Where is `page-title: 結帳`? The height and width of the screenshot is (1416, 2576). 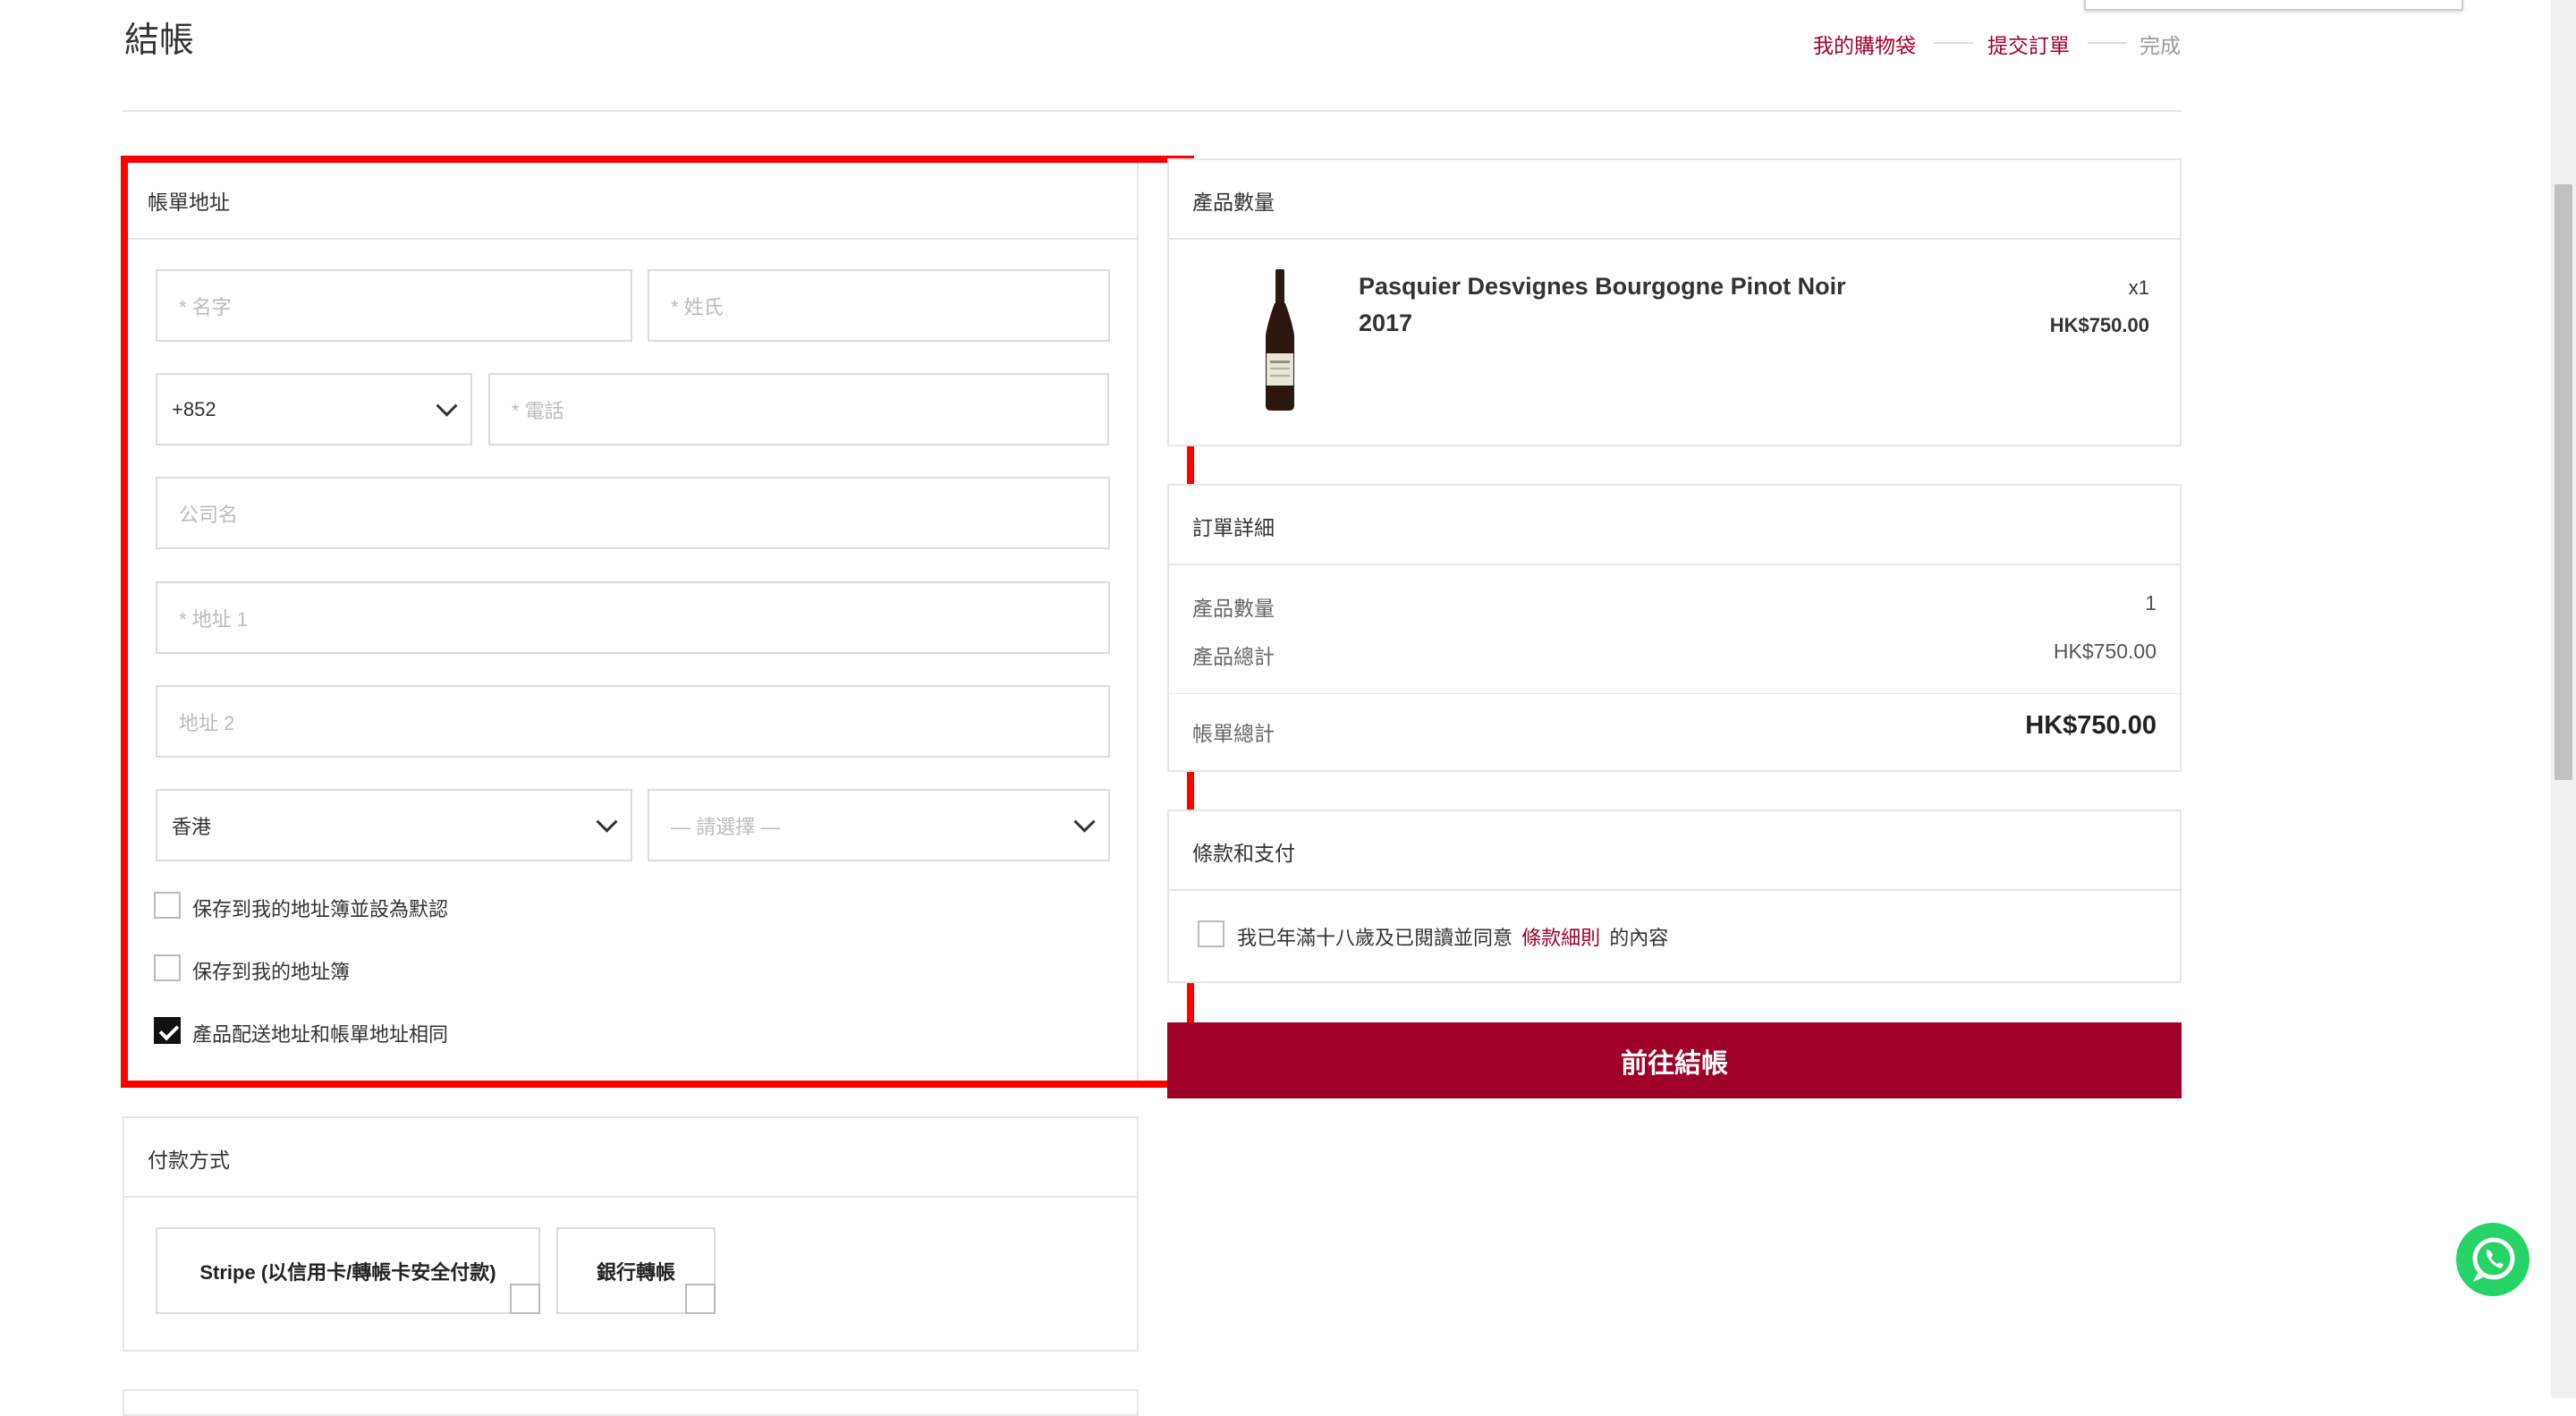 page-title: 結帳 is located at coordinates (159, 40).